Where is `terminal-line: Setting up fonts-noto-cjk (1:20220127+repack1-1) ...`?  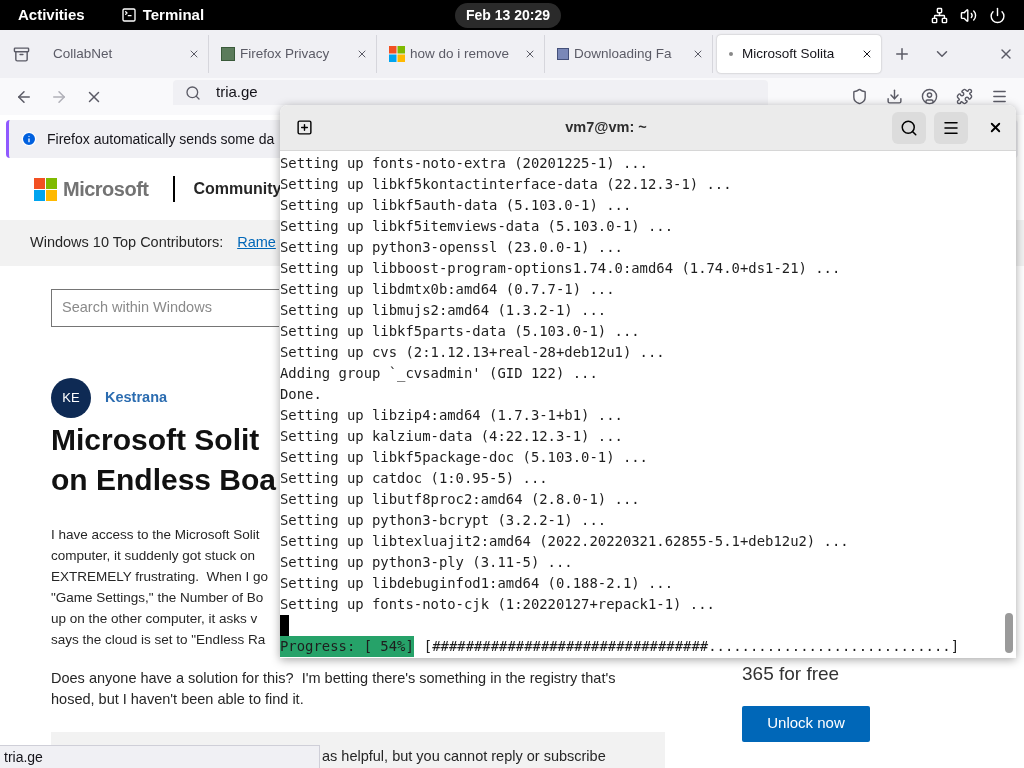 terminal-line: Setting up fonts-noto-cjk (1:20220127+repack1-1) ... is located at coordinates (497, 604).